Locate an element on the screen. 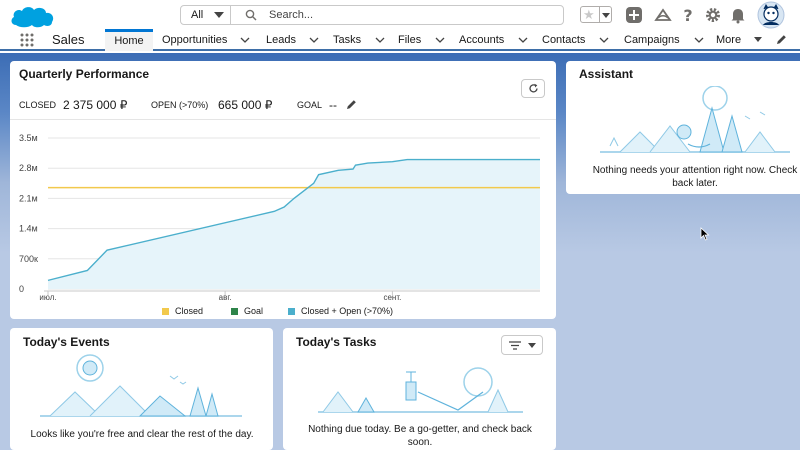 Image resolution: width=800 pixels, height=450 pixels. legend-label: Closed is located at coordinates (189, 311).